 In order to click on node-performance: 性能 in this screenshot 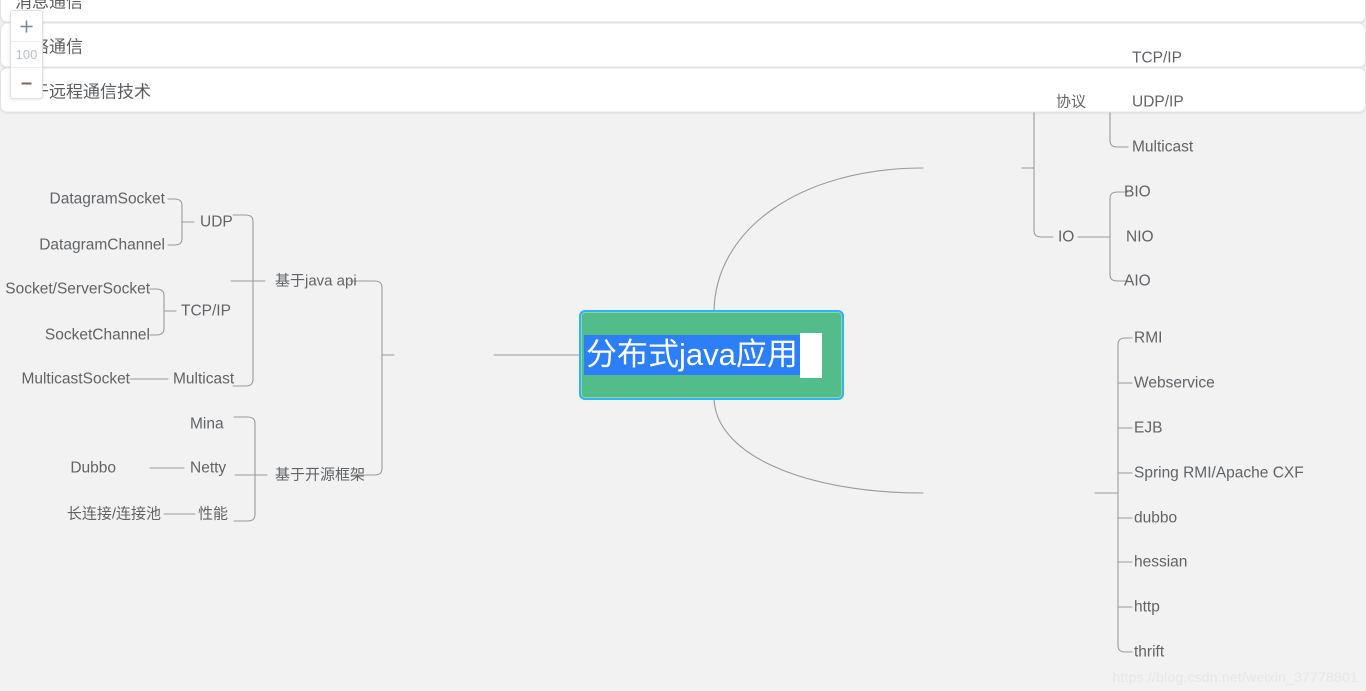, I will do `click(213, 514)`.